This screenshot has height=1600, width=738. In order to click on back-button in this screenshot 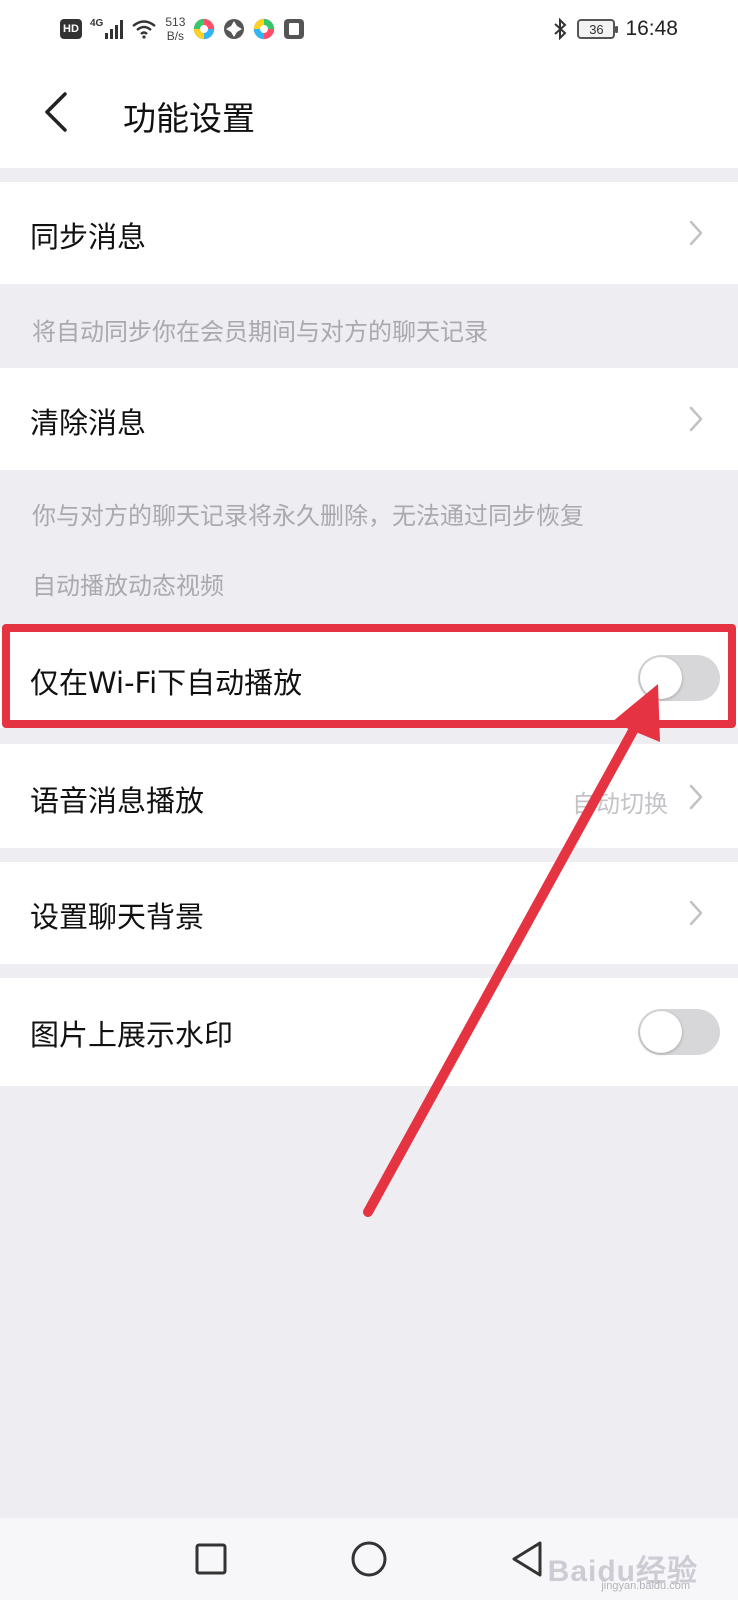, I will do `click(56, 112)`.